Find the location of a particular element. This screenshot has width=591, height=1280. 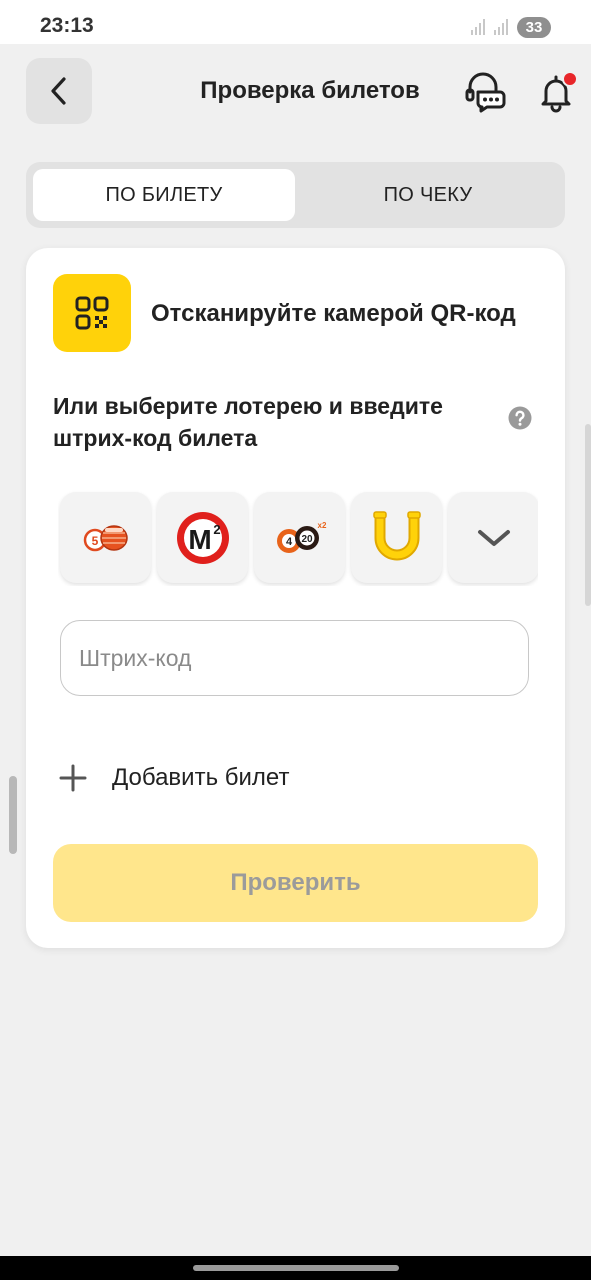

barcode-input is located at coordinates (294, 658).